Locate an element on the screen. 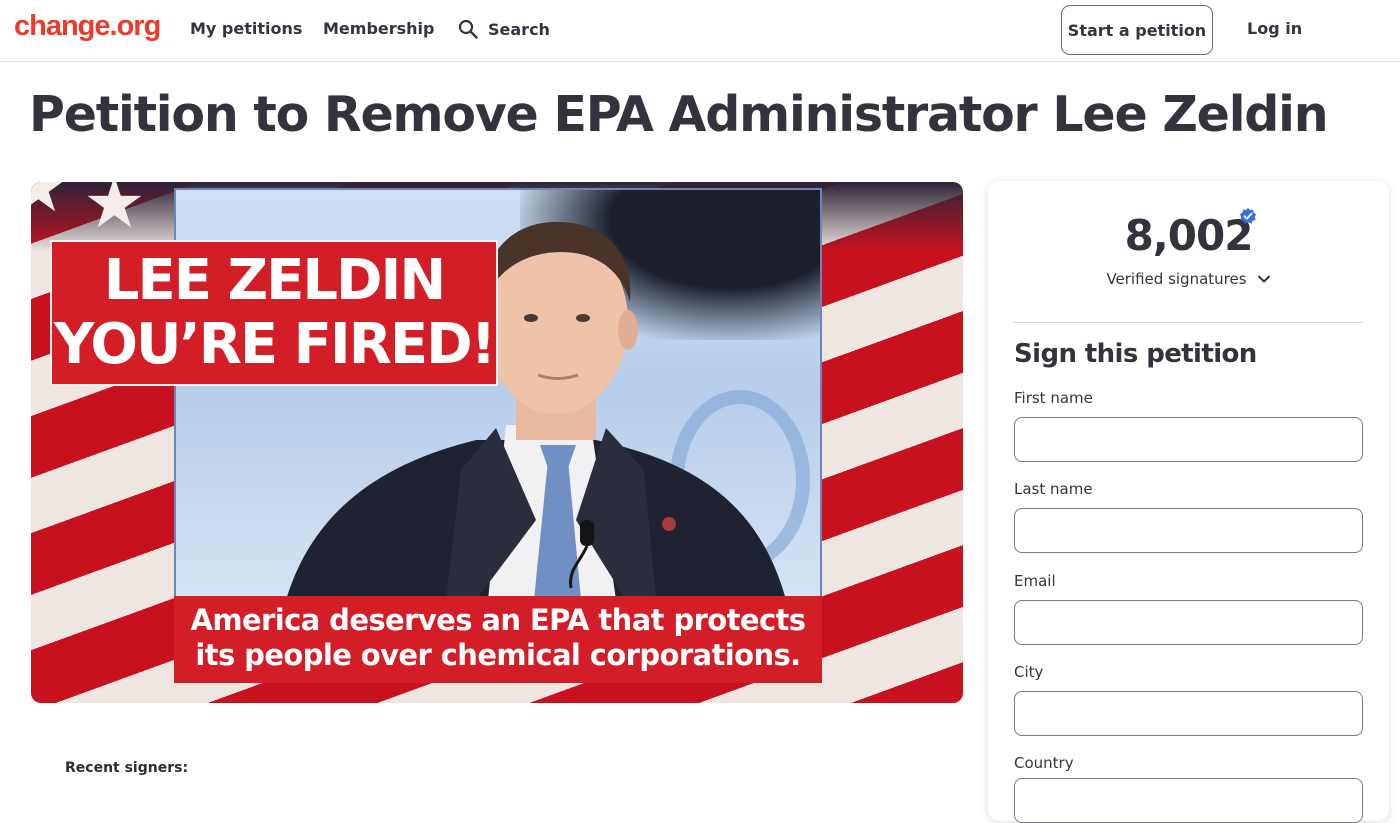 The width and height of the screenshot is (1400, 823). email-field is located at coordinates (1188, 622).